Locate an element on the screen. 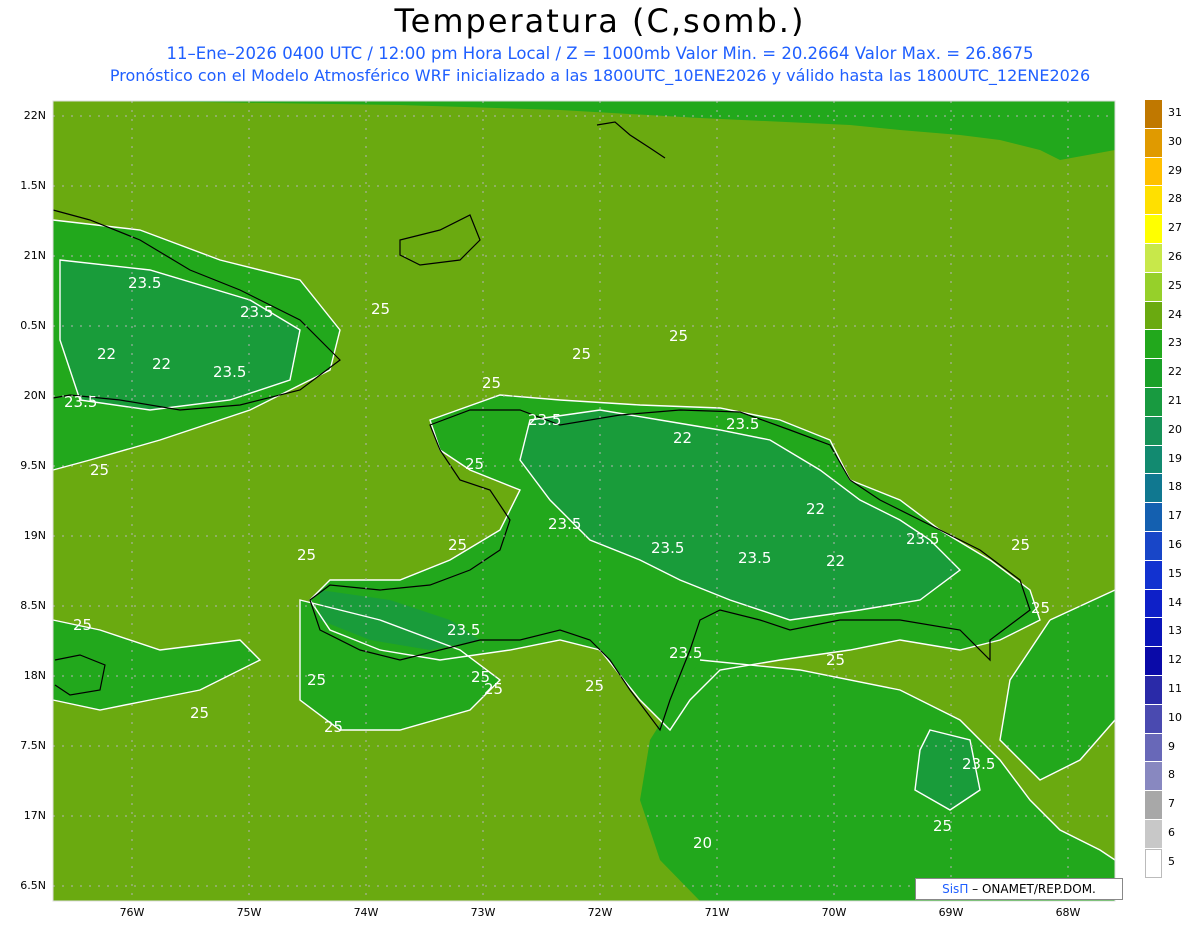 Image resolution: width=1200 pixels, height=927 pixels. color-scale-bar is located at coordinates (1153, 489).